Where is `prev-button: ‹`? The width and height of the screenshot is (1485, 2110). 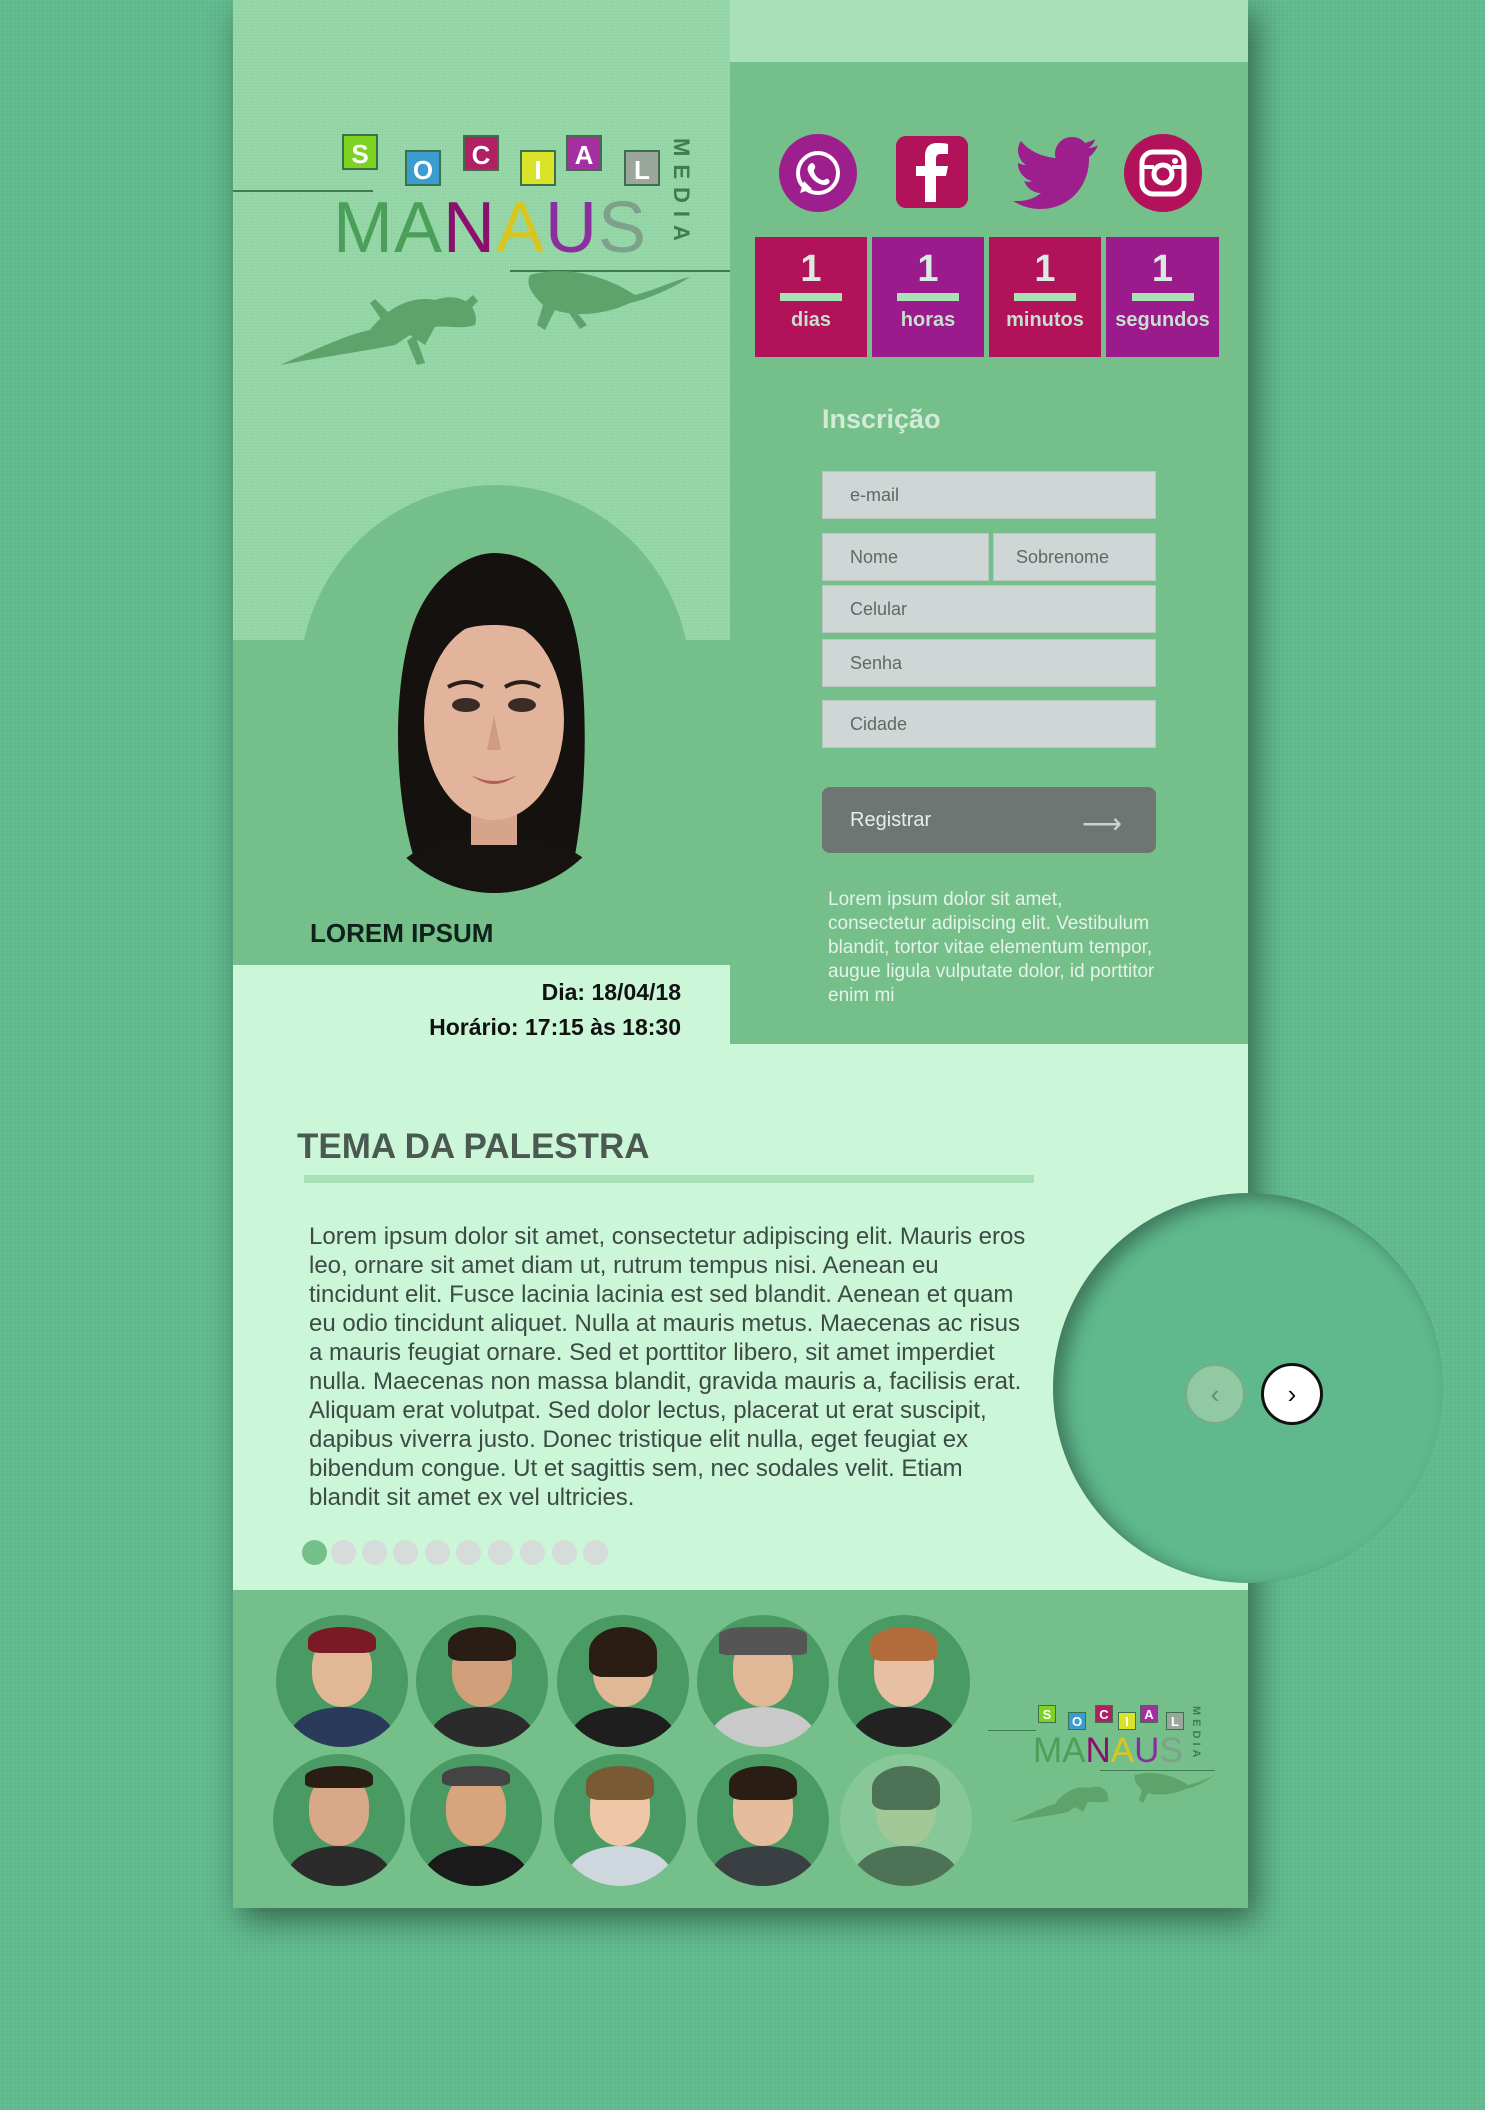 prev-button: ‹ is located at coordinates (1215, 1394).